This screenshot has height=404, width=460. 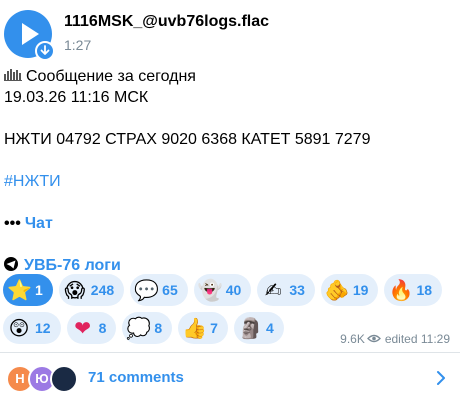 I want to click on edited-time: edited 11:29, so click(x=417, y=339).